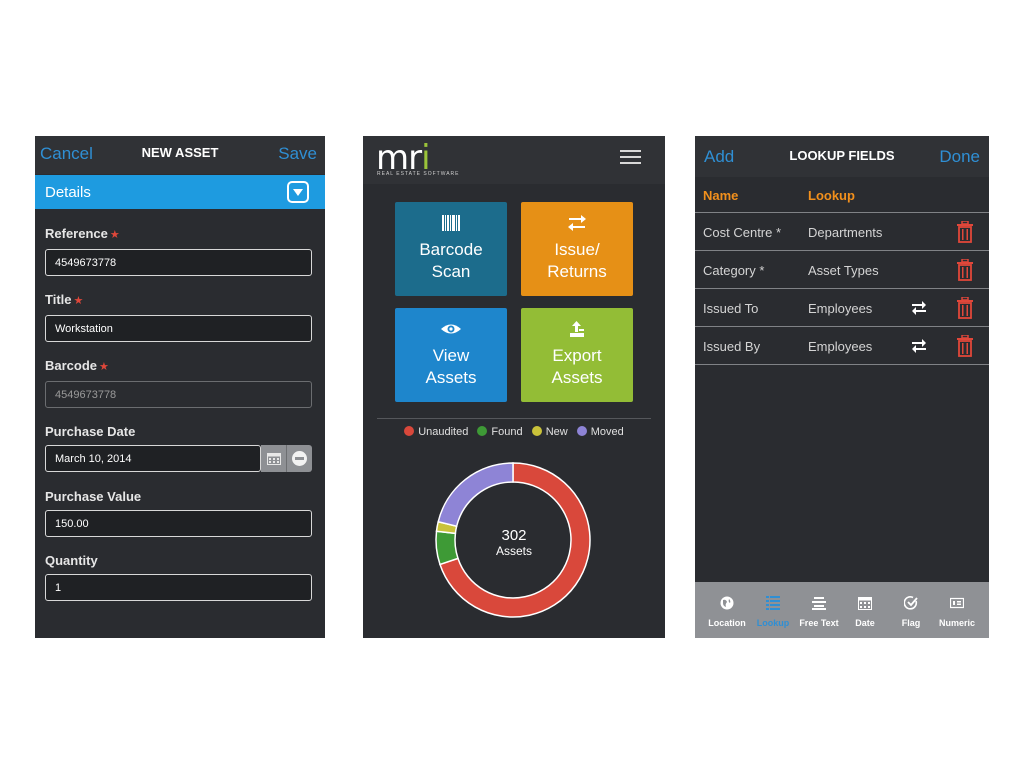 The width and height of the screenshot is (1024, 768). I want to click on tab-flag: Flag, so click(911, 610).